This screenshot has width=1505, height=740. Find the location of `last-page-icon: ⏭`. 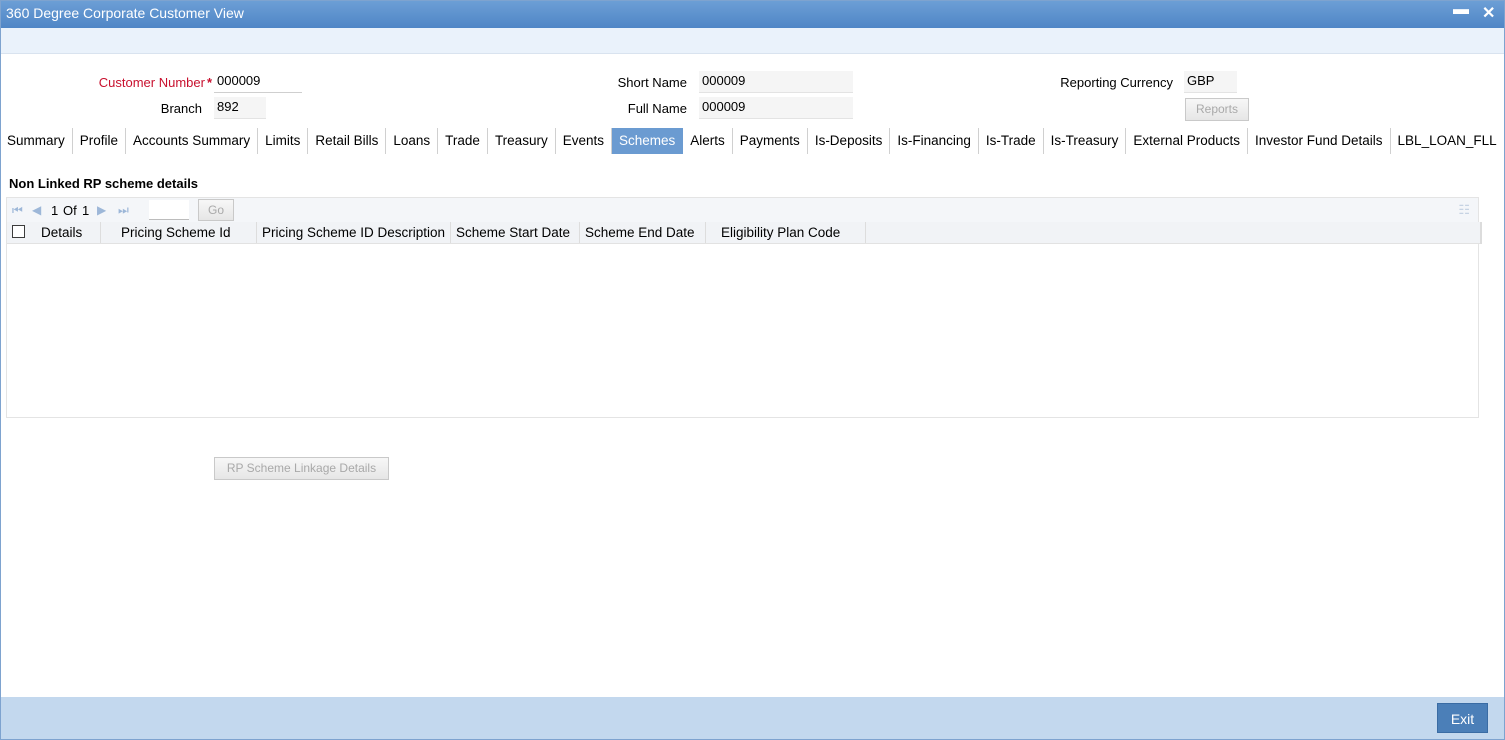

last-page-icon: ⏭ is located at coordinates (123, 210).